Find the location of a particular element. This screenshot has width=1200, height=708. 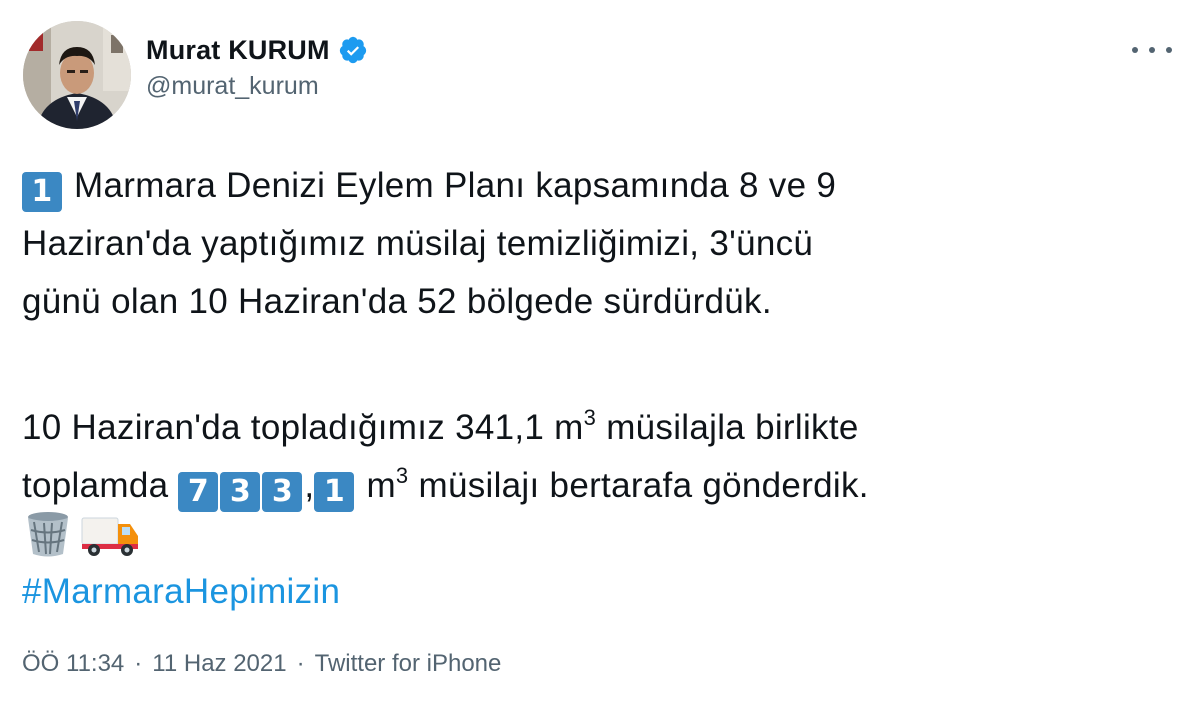

display-name-row: Murat KURUM is located at coordinates (257, 50).